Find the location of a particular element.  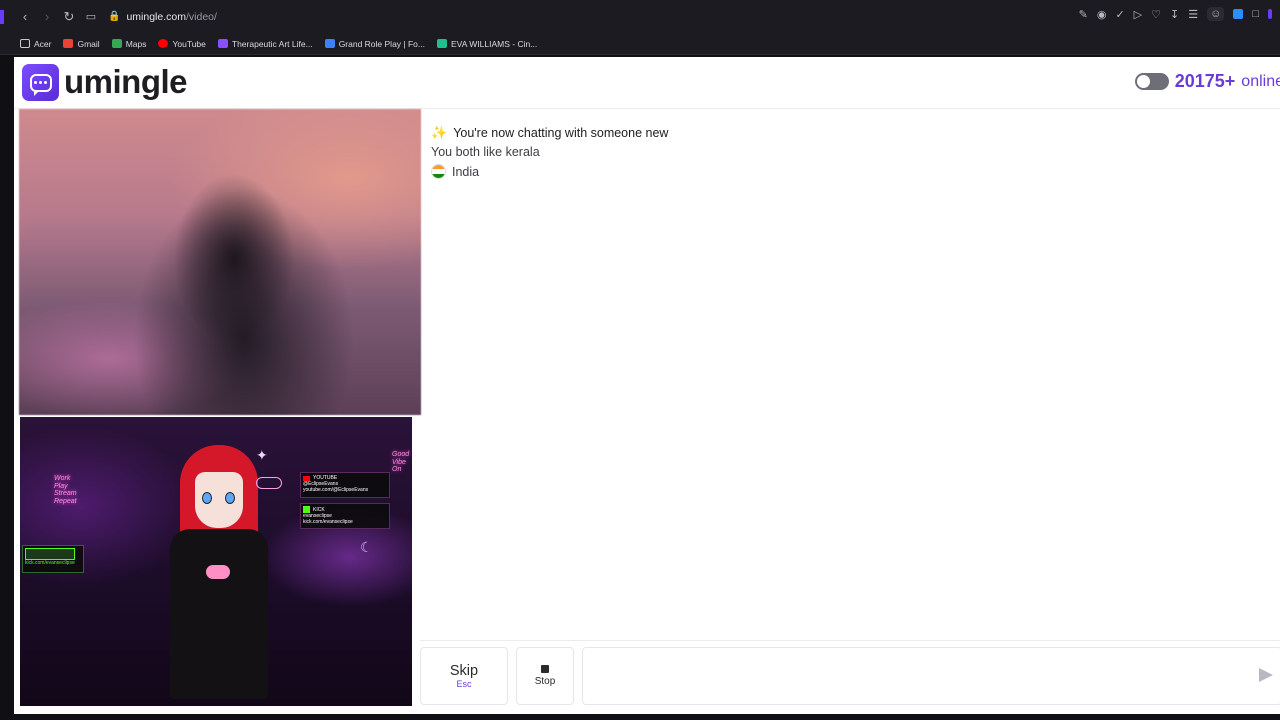

reload-icon: ↻ is located at coordinates (69, 17).